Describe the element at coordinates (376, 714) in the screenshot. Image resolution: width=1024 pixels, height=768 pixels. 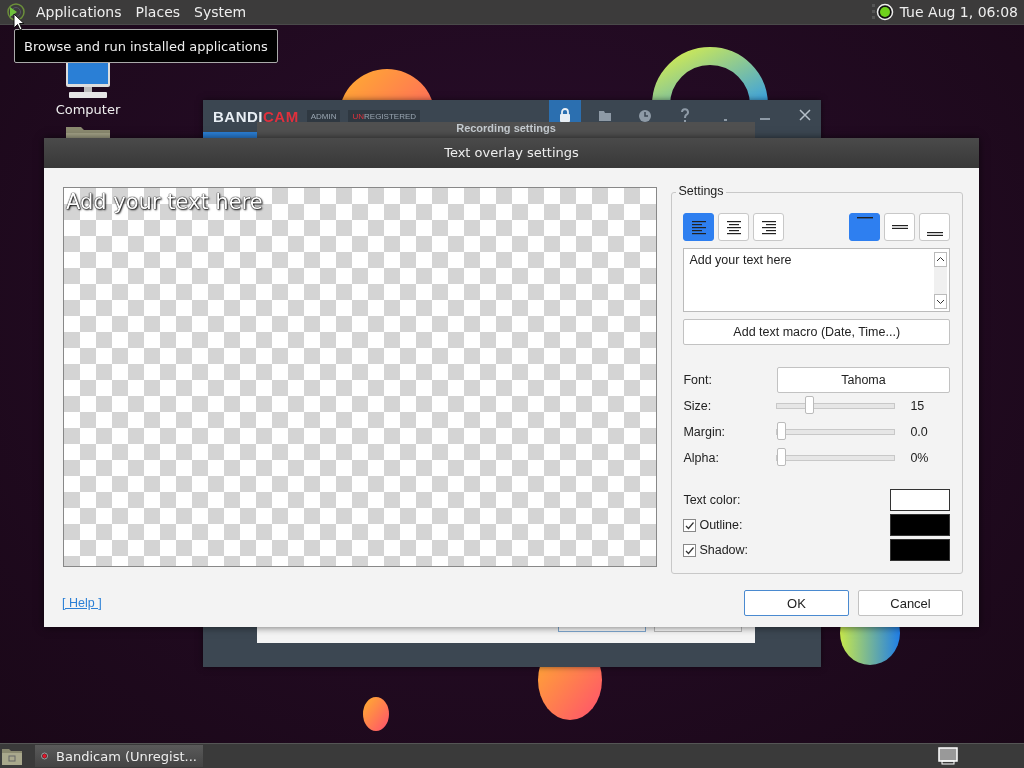
I see `wallpaper-shape` at that location.